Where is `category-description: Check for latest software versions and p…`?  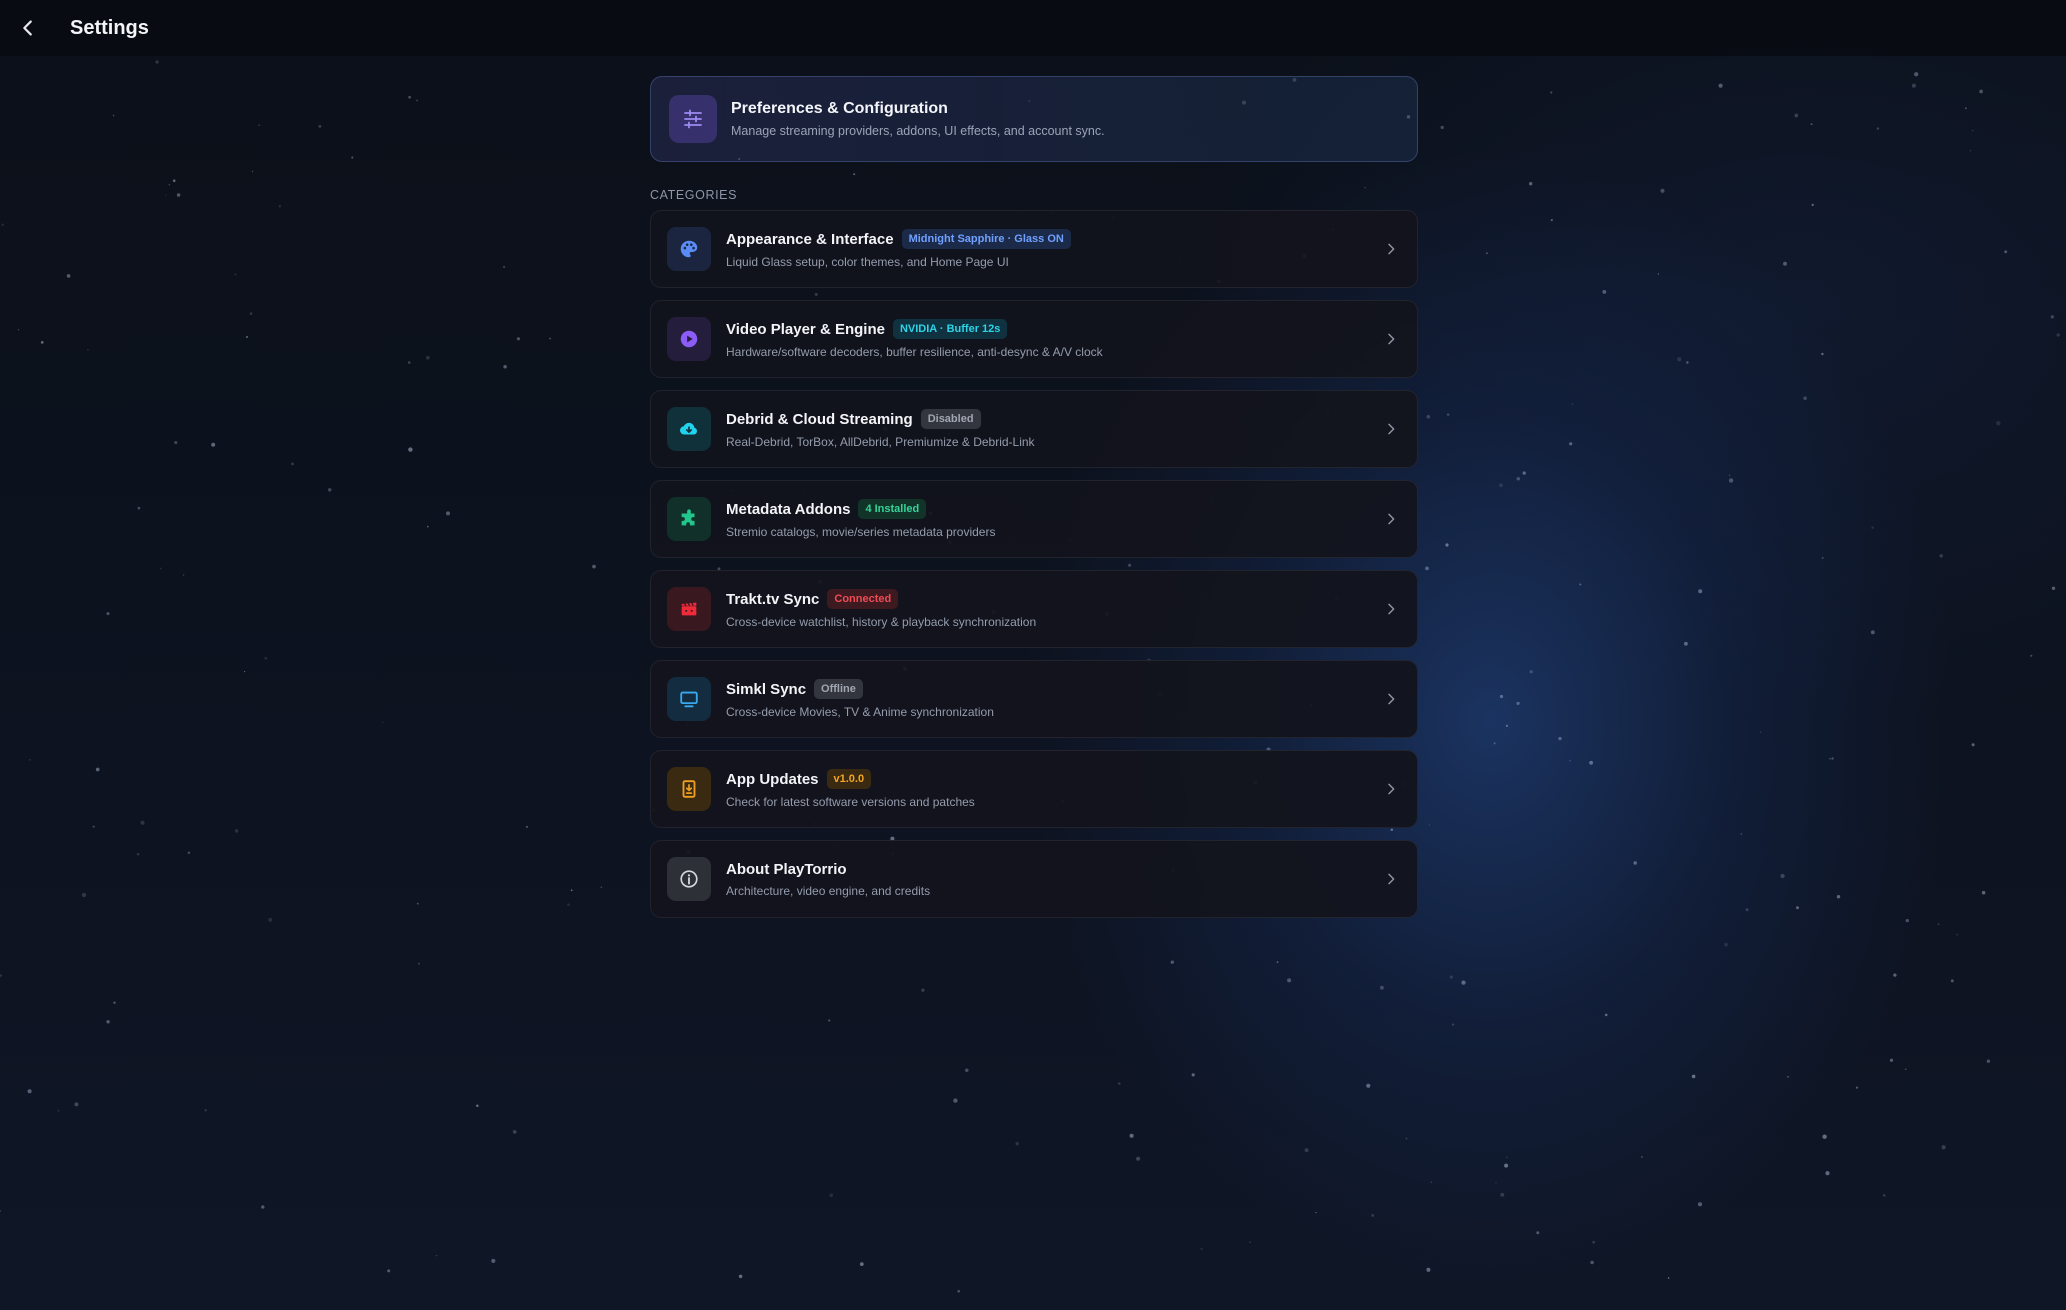
category-description: Check for latest software versions and p… is located at coordinates (850, 802).